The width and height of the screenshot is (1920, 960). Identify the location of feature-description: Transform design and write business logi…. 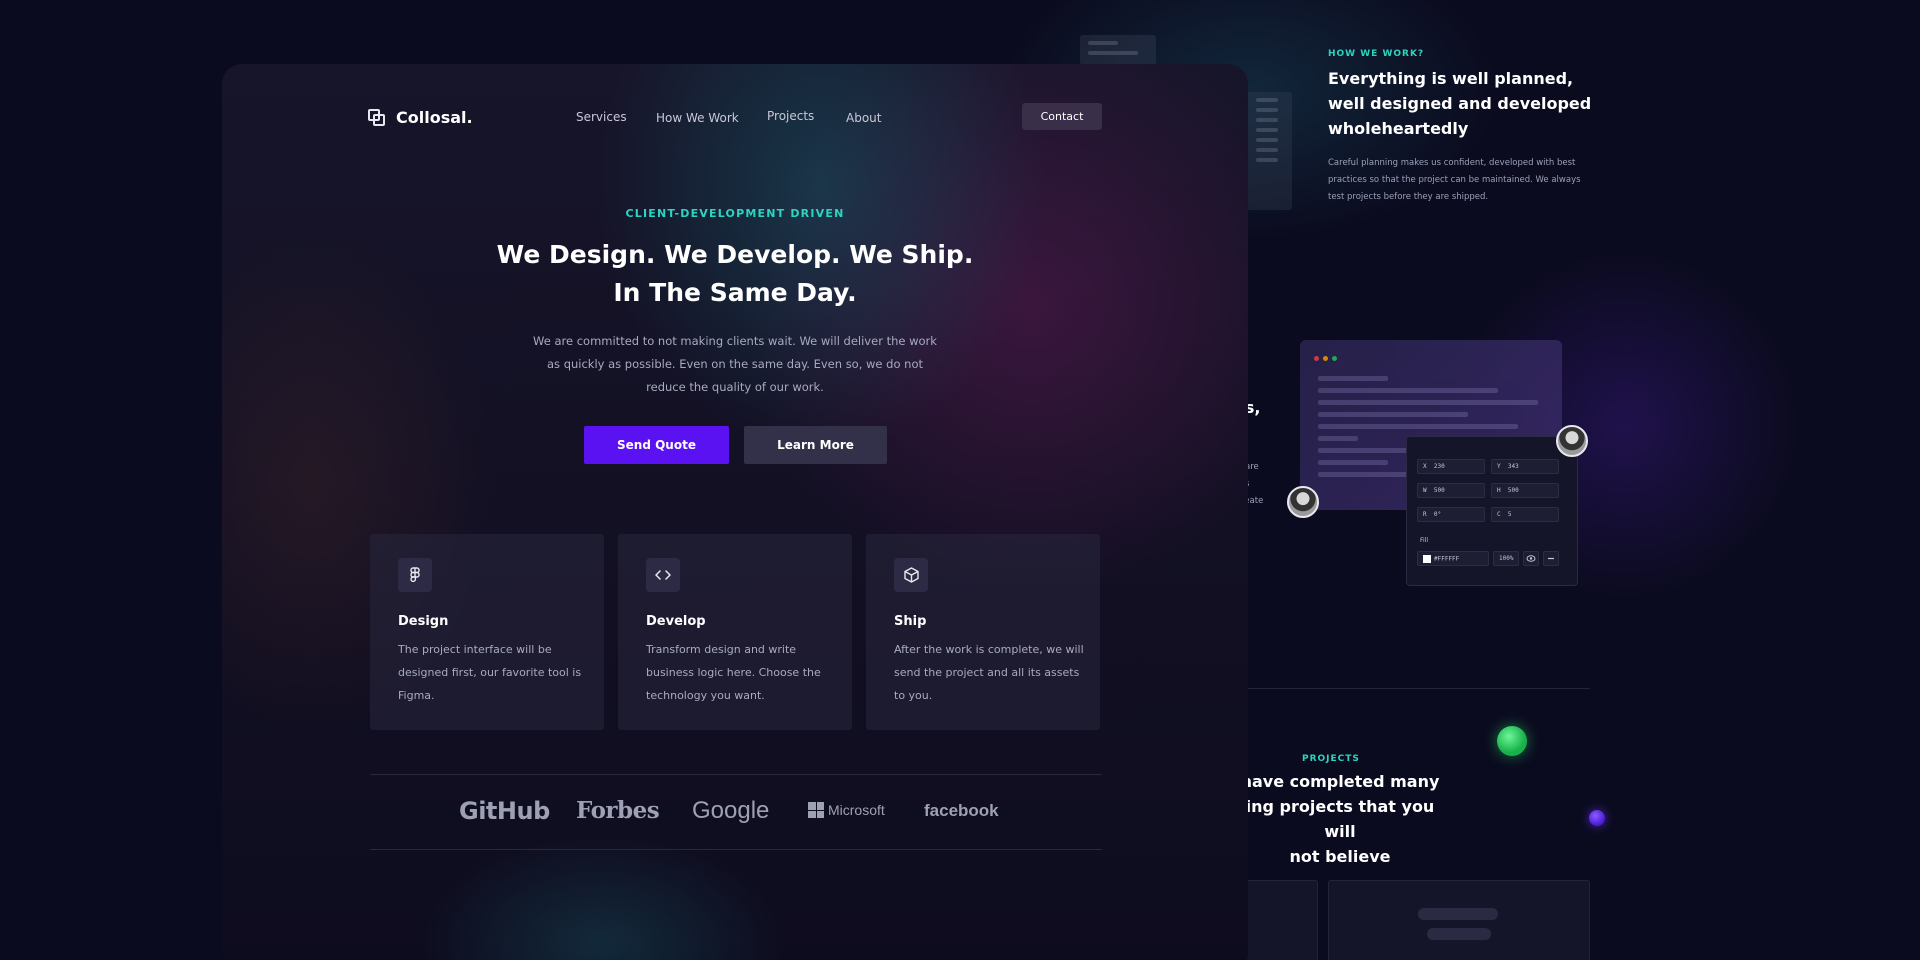
(733, 672).